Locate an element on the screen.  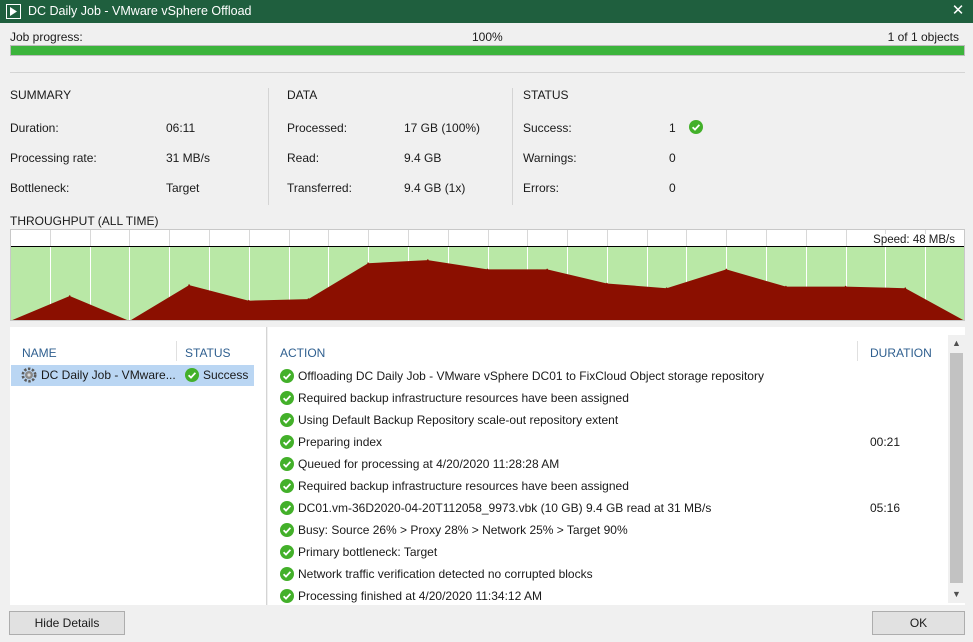
action-row: Primary bottleneck: Target is located at coordinates (610, 553).